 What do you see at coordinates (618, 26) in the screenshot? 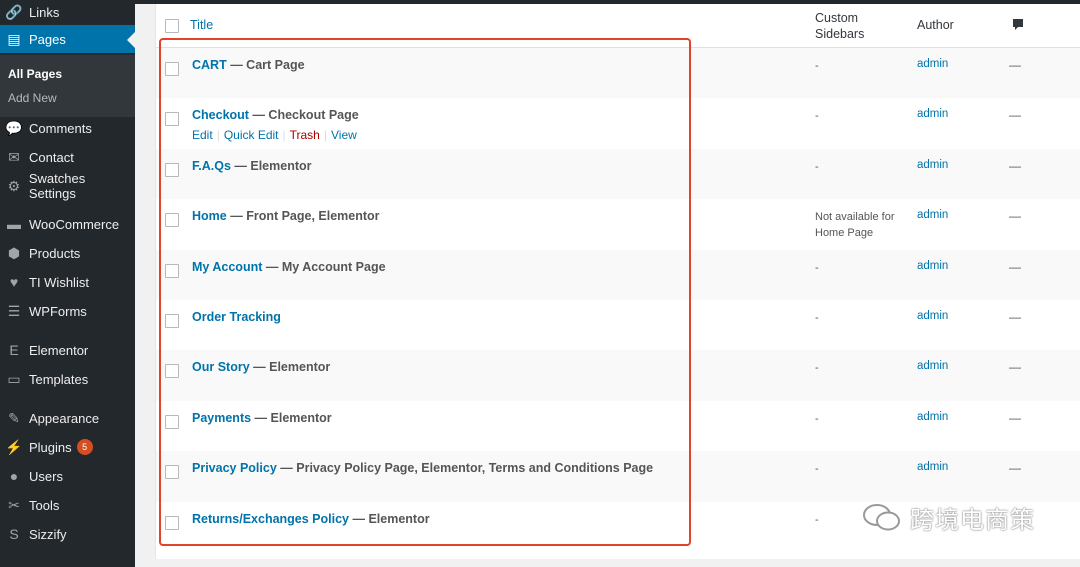
I see `table-header: Title Custom Sidebars Author` at bounding box center [618, 26].